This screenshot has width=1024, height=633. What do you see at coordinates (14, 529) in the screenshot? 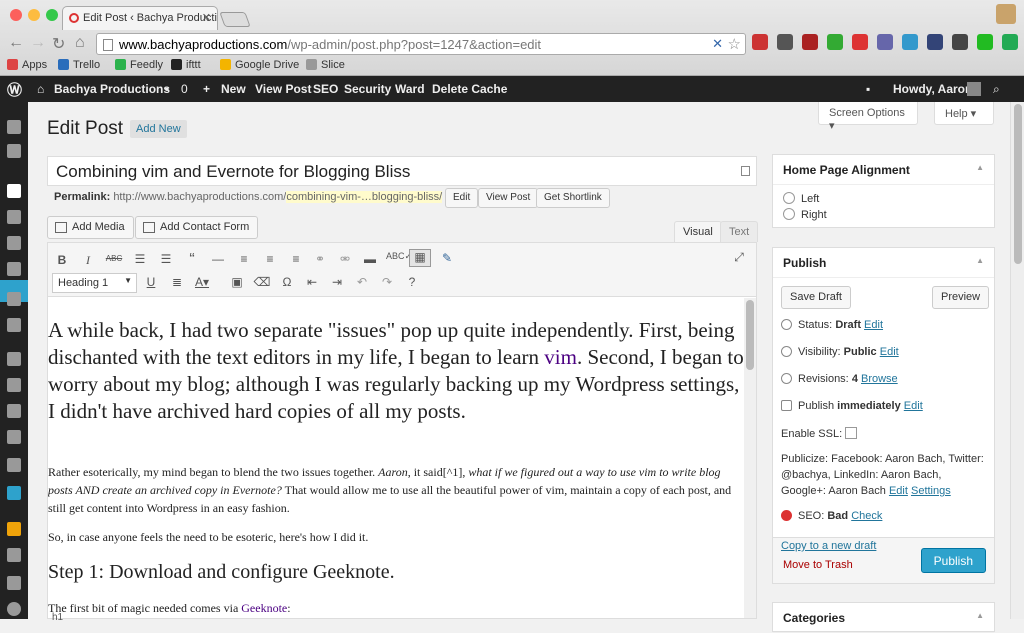
I see `cache-plugin-icon` at bounding box center [14, 529].